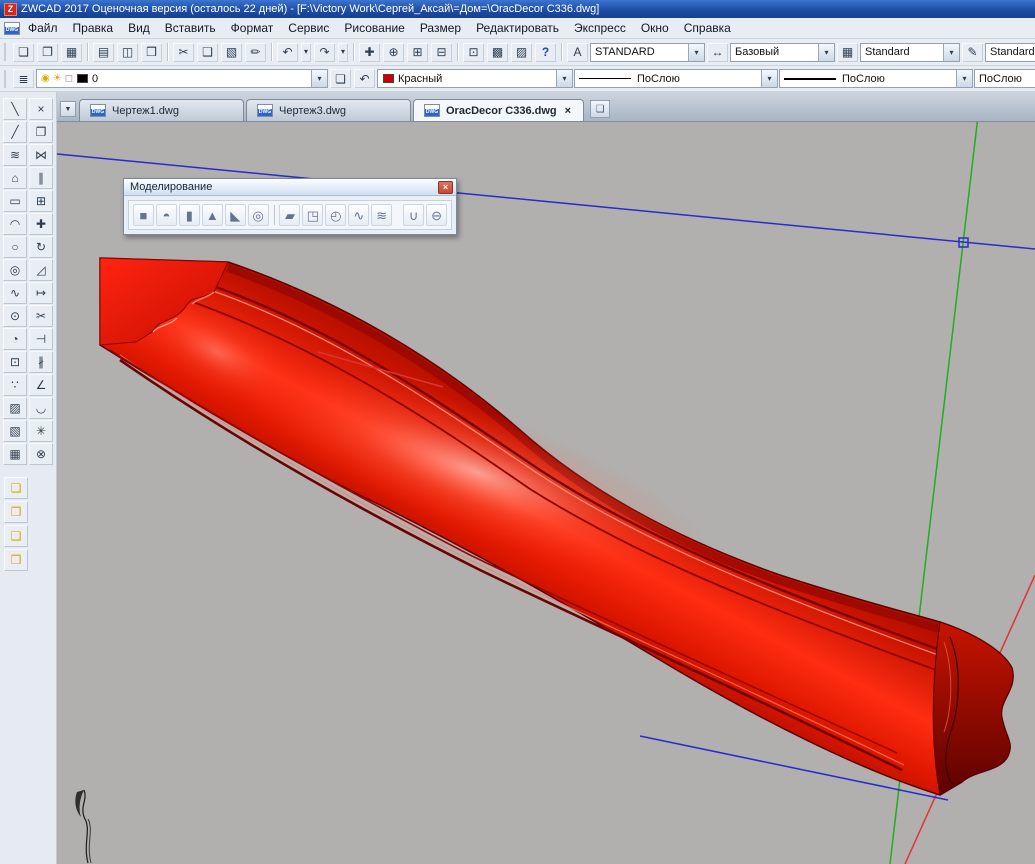 The height and width of the screenshot is (864, 1035). What do you see at coordinates (166, 215) in the screenshot?
I see `solid-sphere-button: ◓` at bounding box center [166, 215].